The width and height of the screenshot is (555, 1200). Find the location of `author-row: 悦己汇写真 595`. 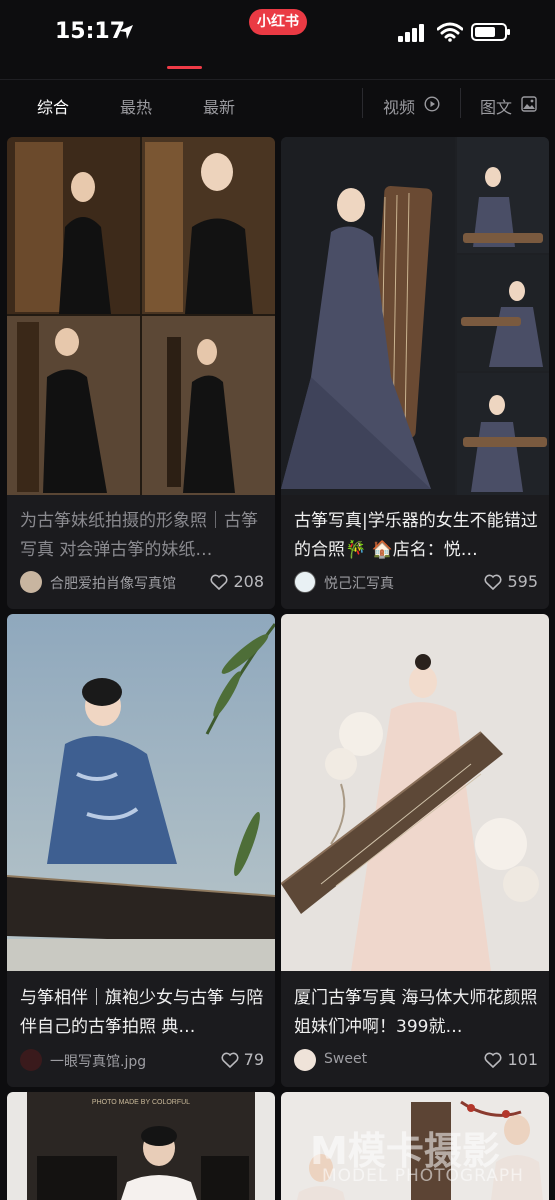

author-row: 悦己汇写真 595 is located at coordinates (416, 583).